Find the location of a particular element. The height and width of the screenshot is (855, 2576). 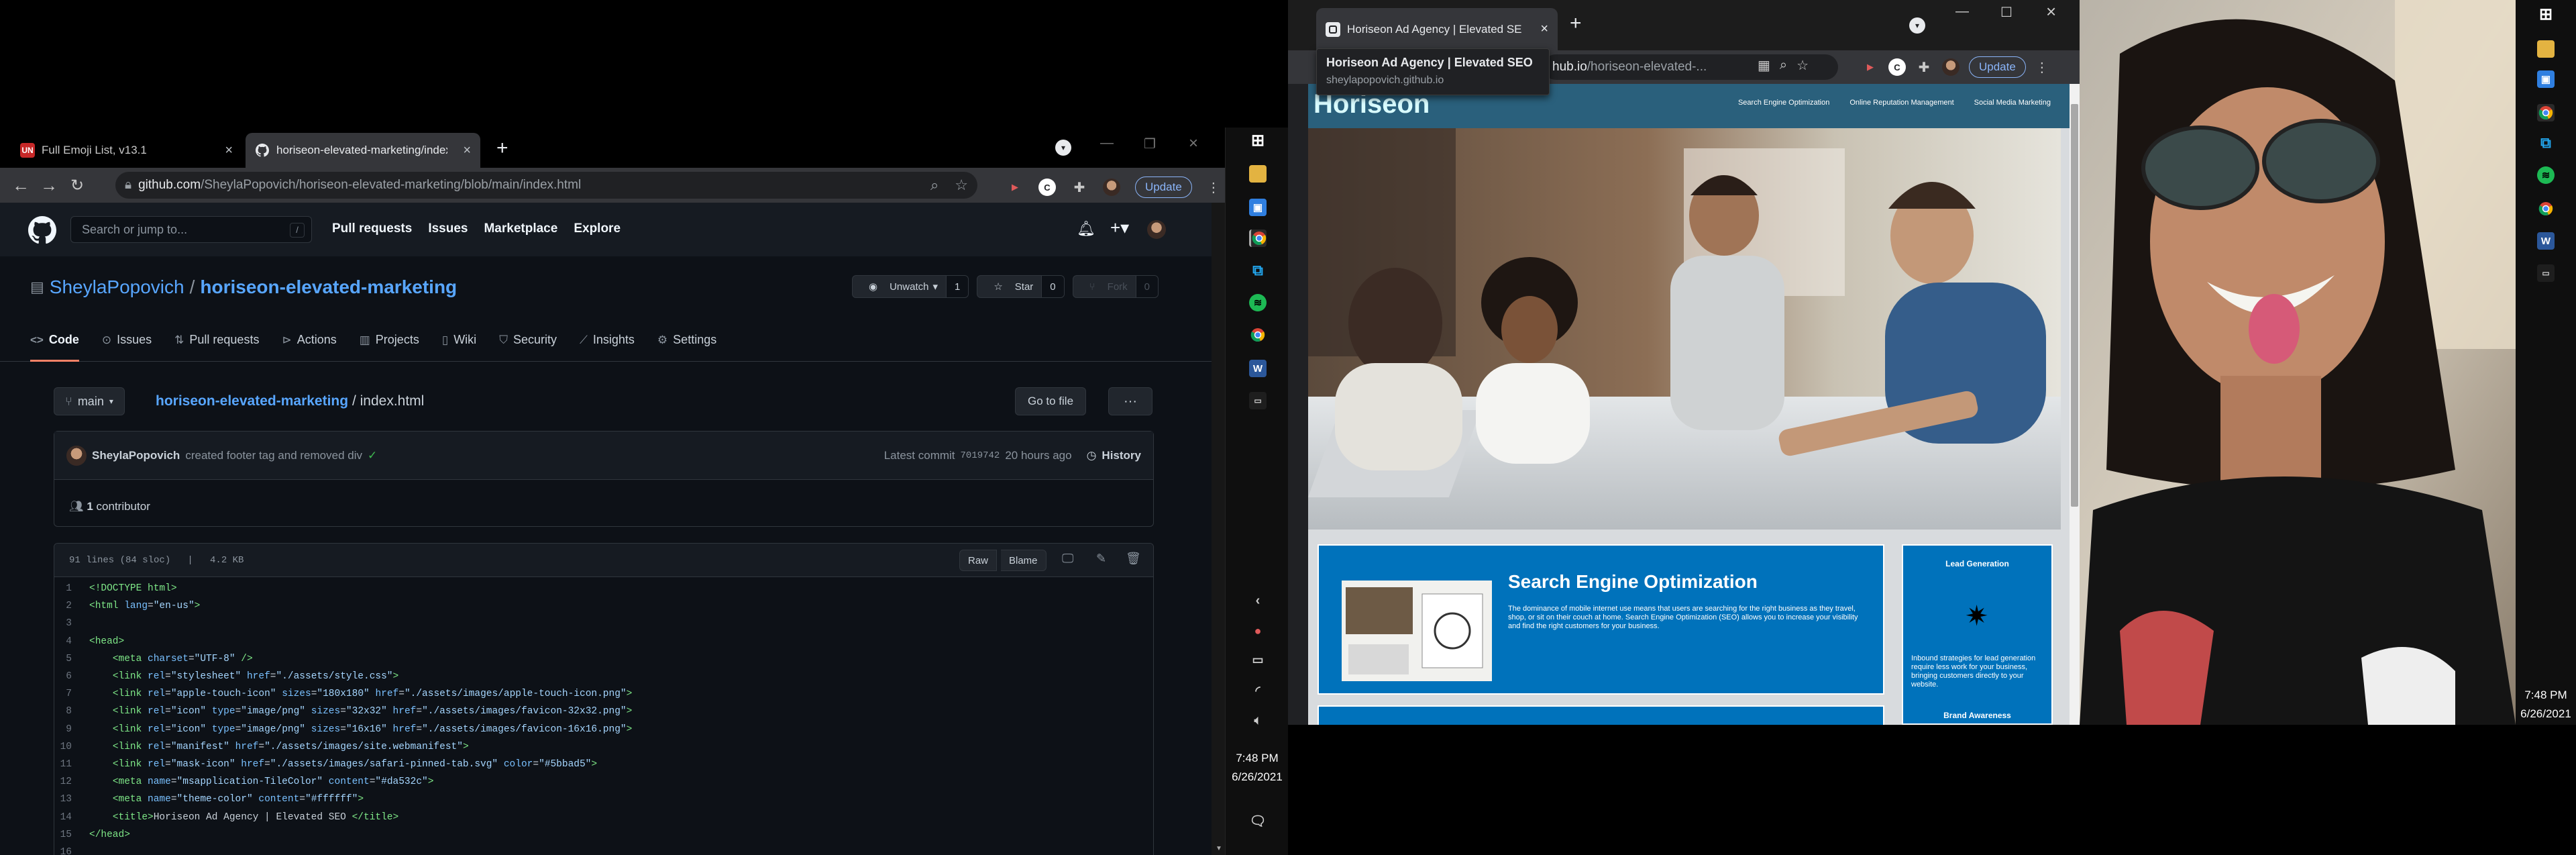

action-center-icon: 🗨︎ is located at coordinates (1258, 820).